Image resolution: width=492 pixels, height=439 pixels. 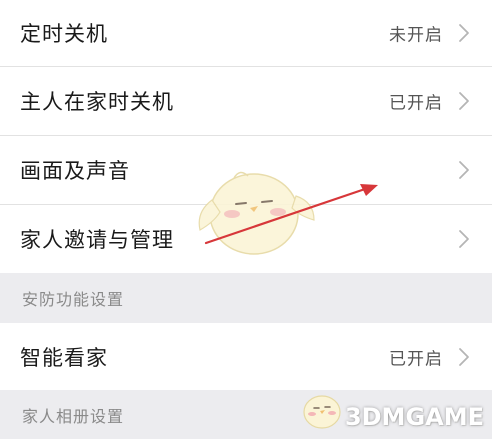 What do you see at coordinates (97, 240) in the screenshot?
I see `row-label: 家人邀请与管理` at bounding box center [97, 240].